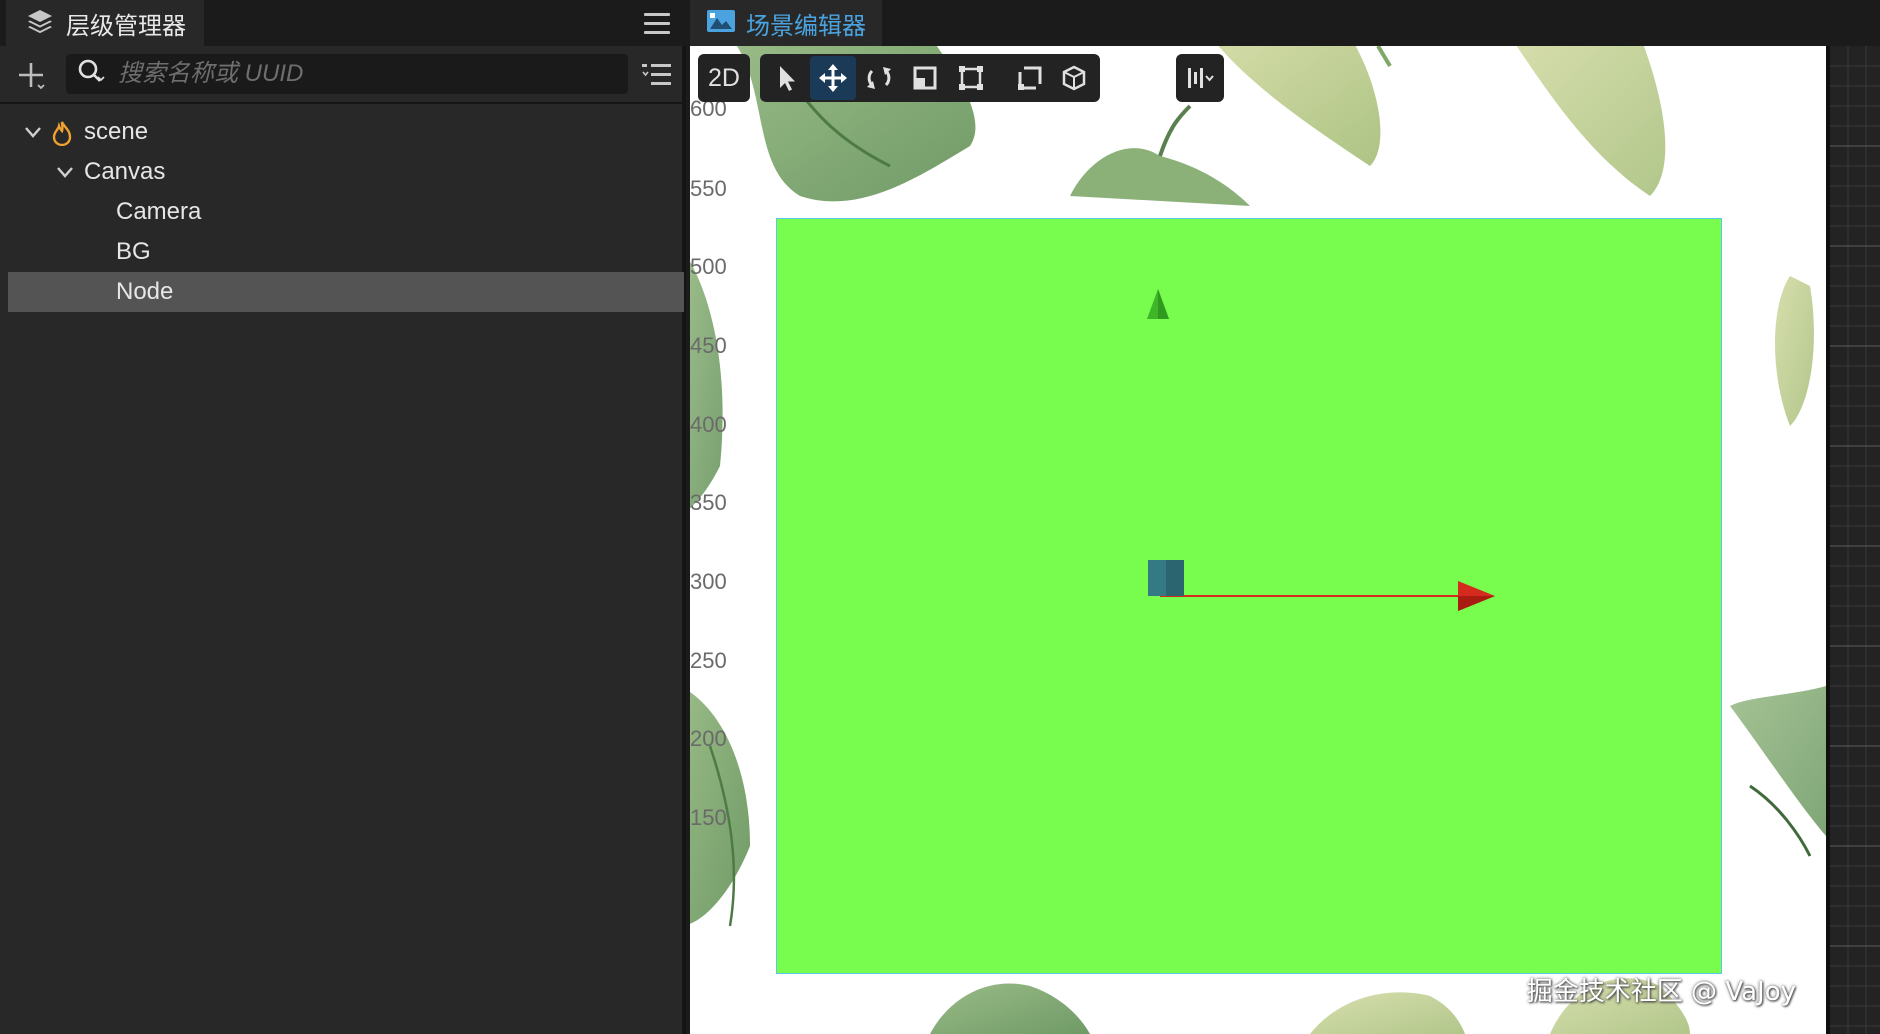  Describe the element at coordinates (879, 78) in the screenshot. I see `rotate-tool-icon` at that location.